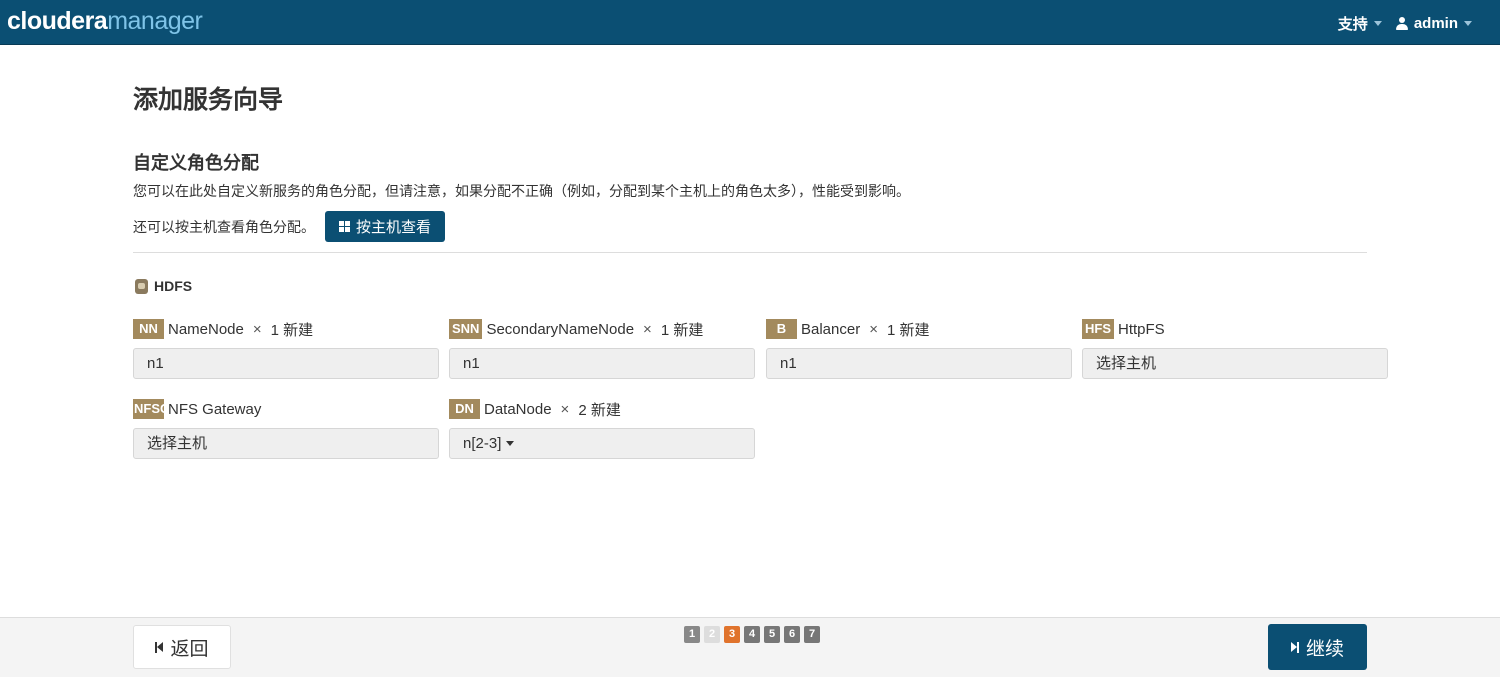  What do you see at coordinates (692, 634) in the screenshot?
I see `wizard-step-1: 1` at bounding box center [692, 634].